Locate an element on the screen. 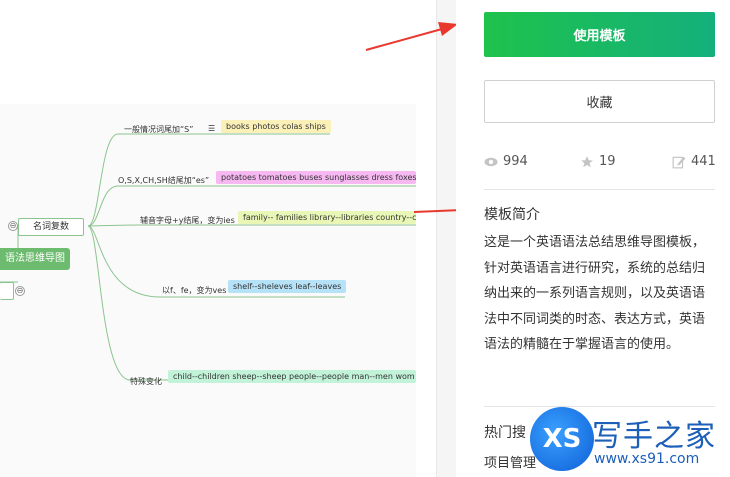 This screenshot has width=730, height=477. branch-example-4: shelf--sheleves leaf--leaves is located at coordinates (287, 286).